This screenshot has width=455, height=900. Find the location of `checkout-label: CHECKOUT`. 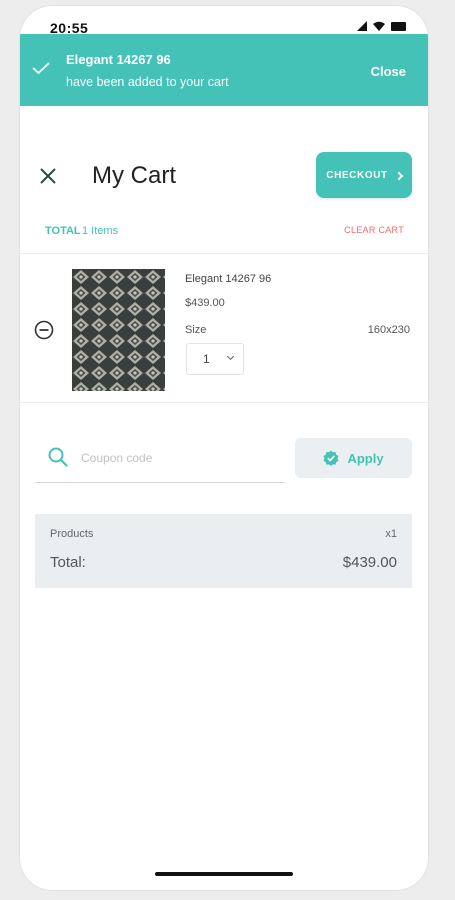

checkout-label: CHECKOUT is located at coordinates (357, 175).